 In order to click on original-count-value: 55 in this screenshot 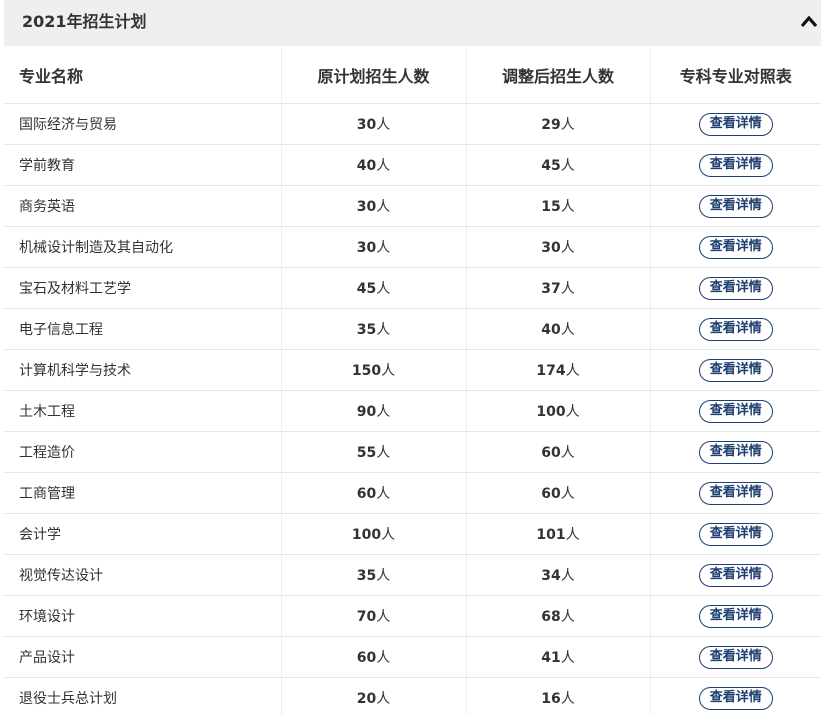, I will do `click(366, 453)`.